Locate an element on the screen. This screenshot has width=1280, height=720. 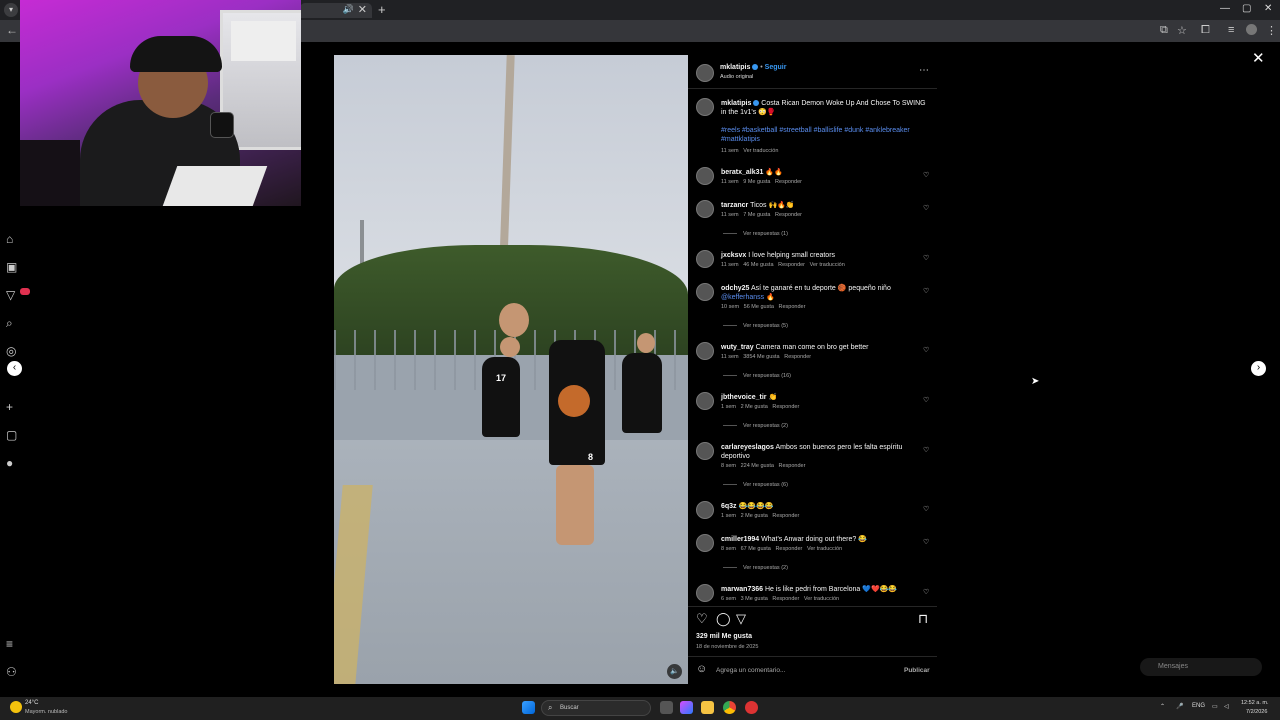
app-icon is located at coordinates (751, 707).